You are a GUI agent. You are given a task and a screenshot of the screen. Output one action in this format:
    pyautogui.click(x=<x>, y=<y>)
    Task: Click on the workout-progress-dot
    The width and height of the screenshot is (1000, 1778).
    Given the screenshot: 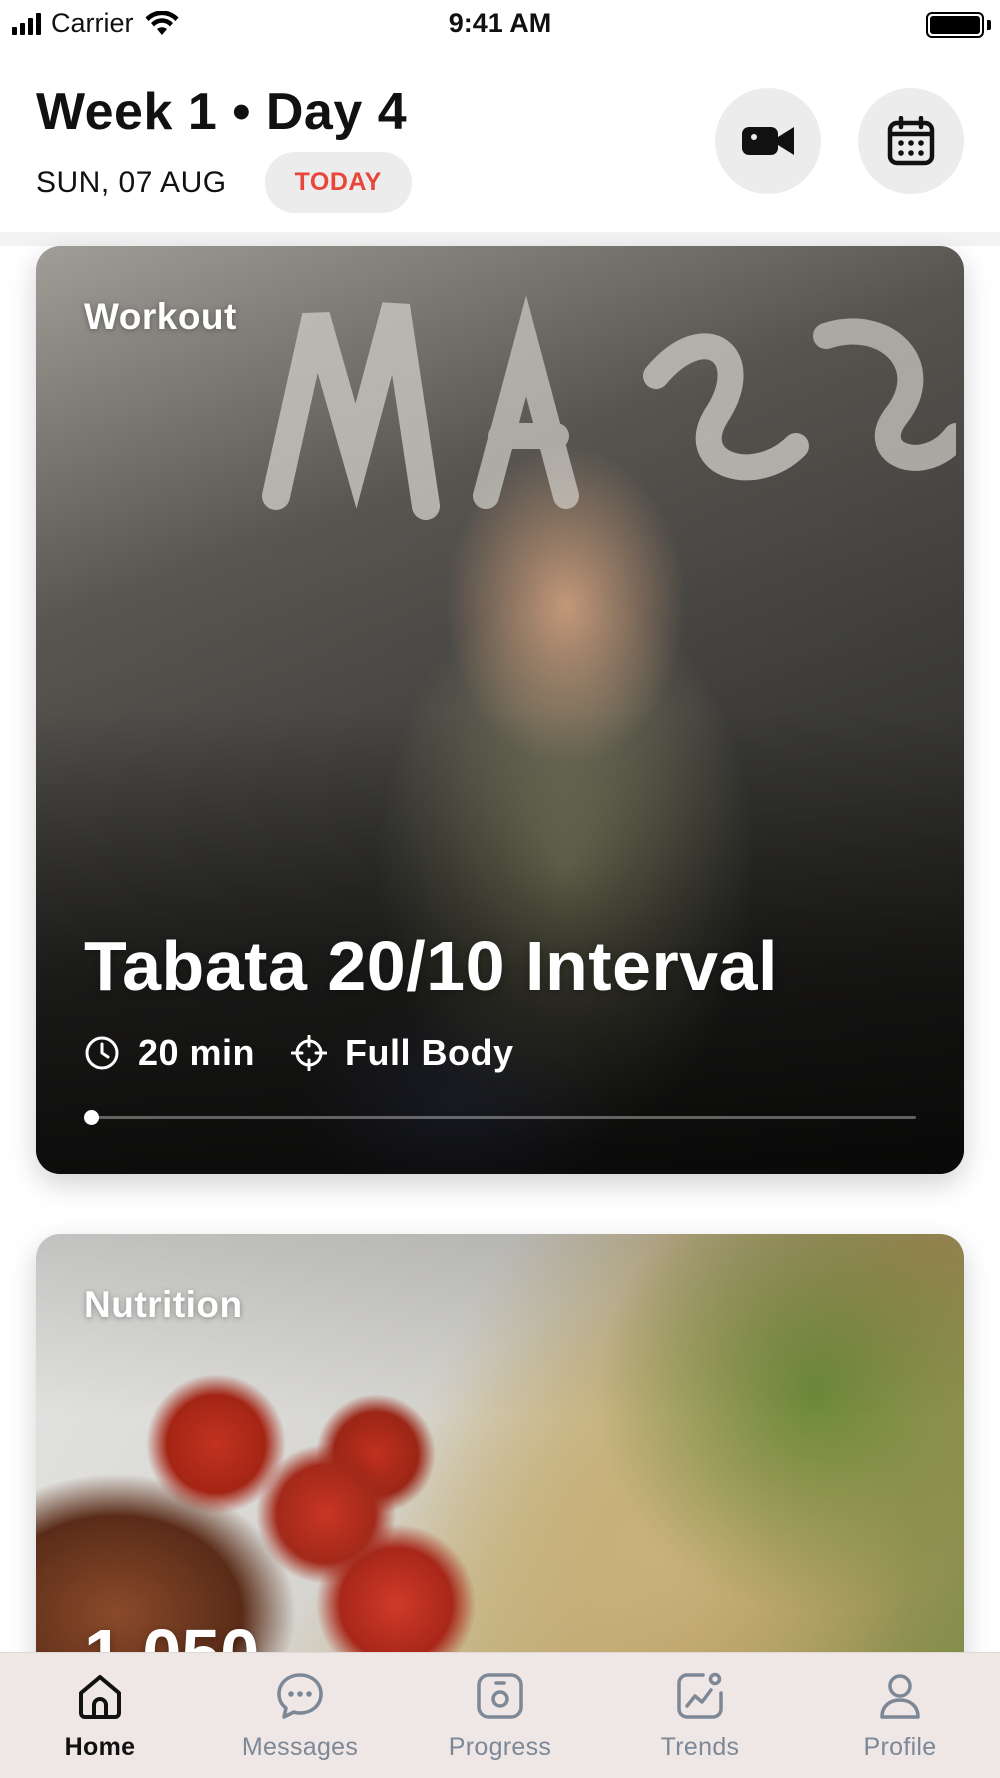 What is the action you would take?
    pyautogui.click(x=91, y=1117)
    